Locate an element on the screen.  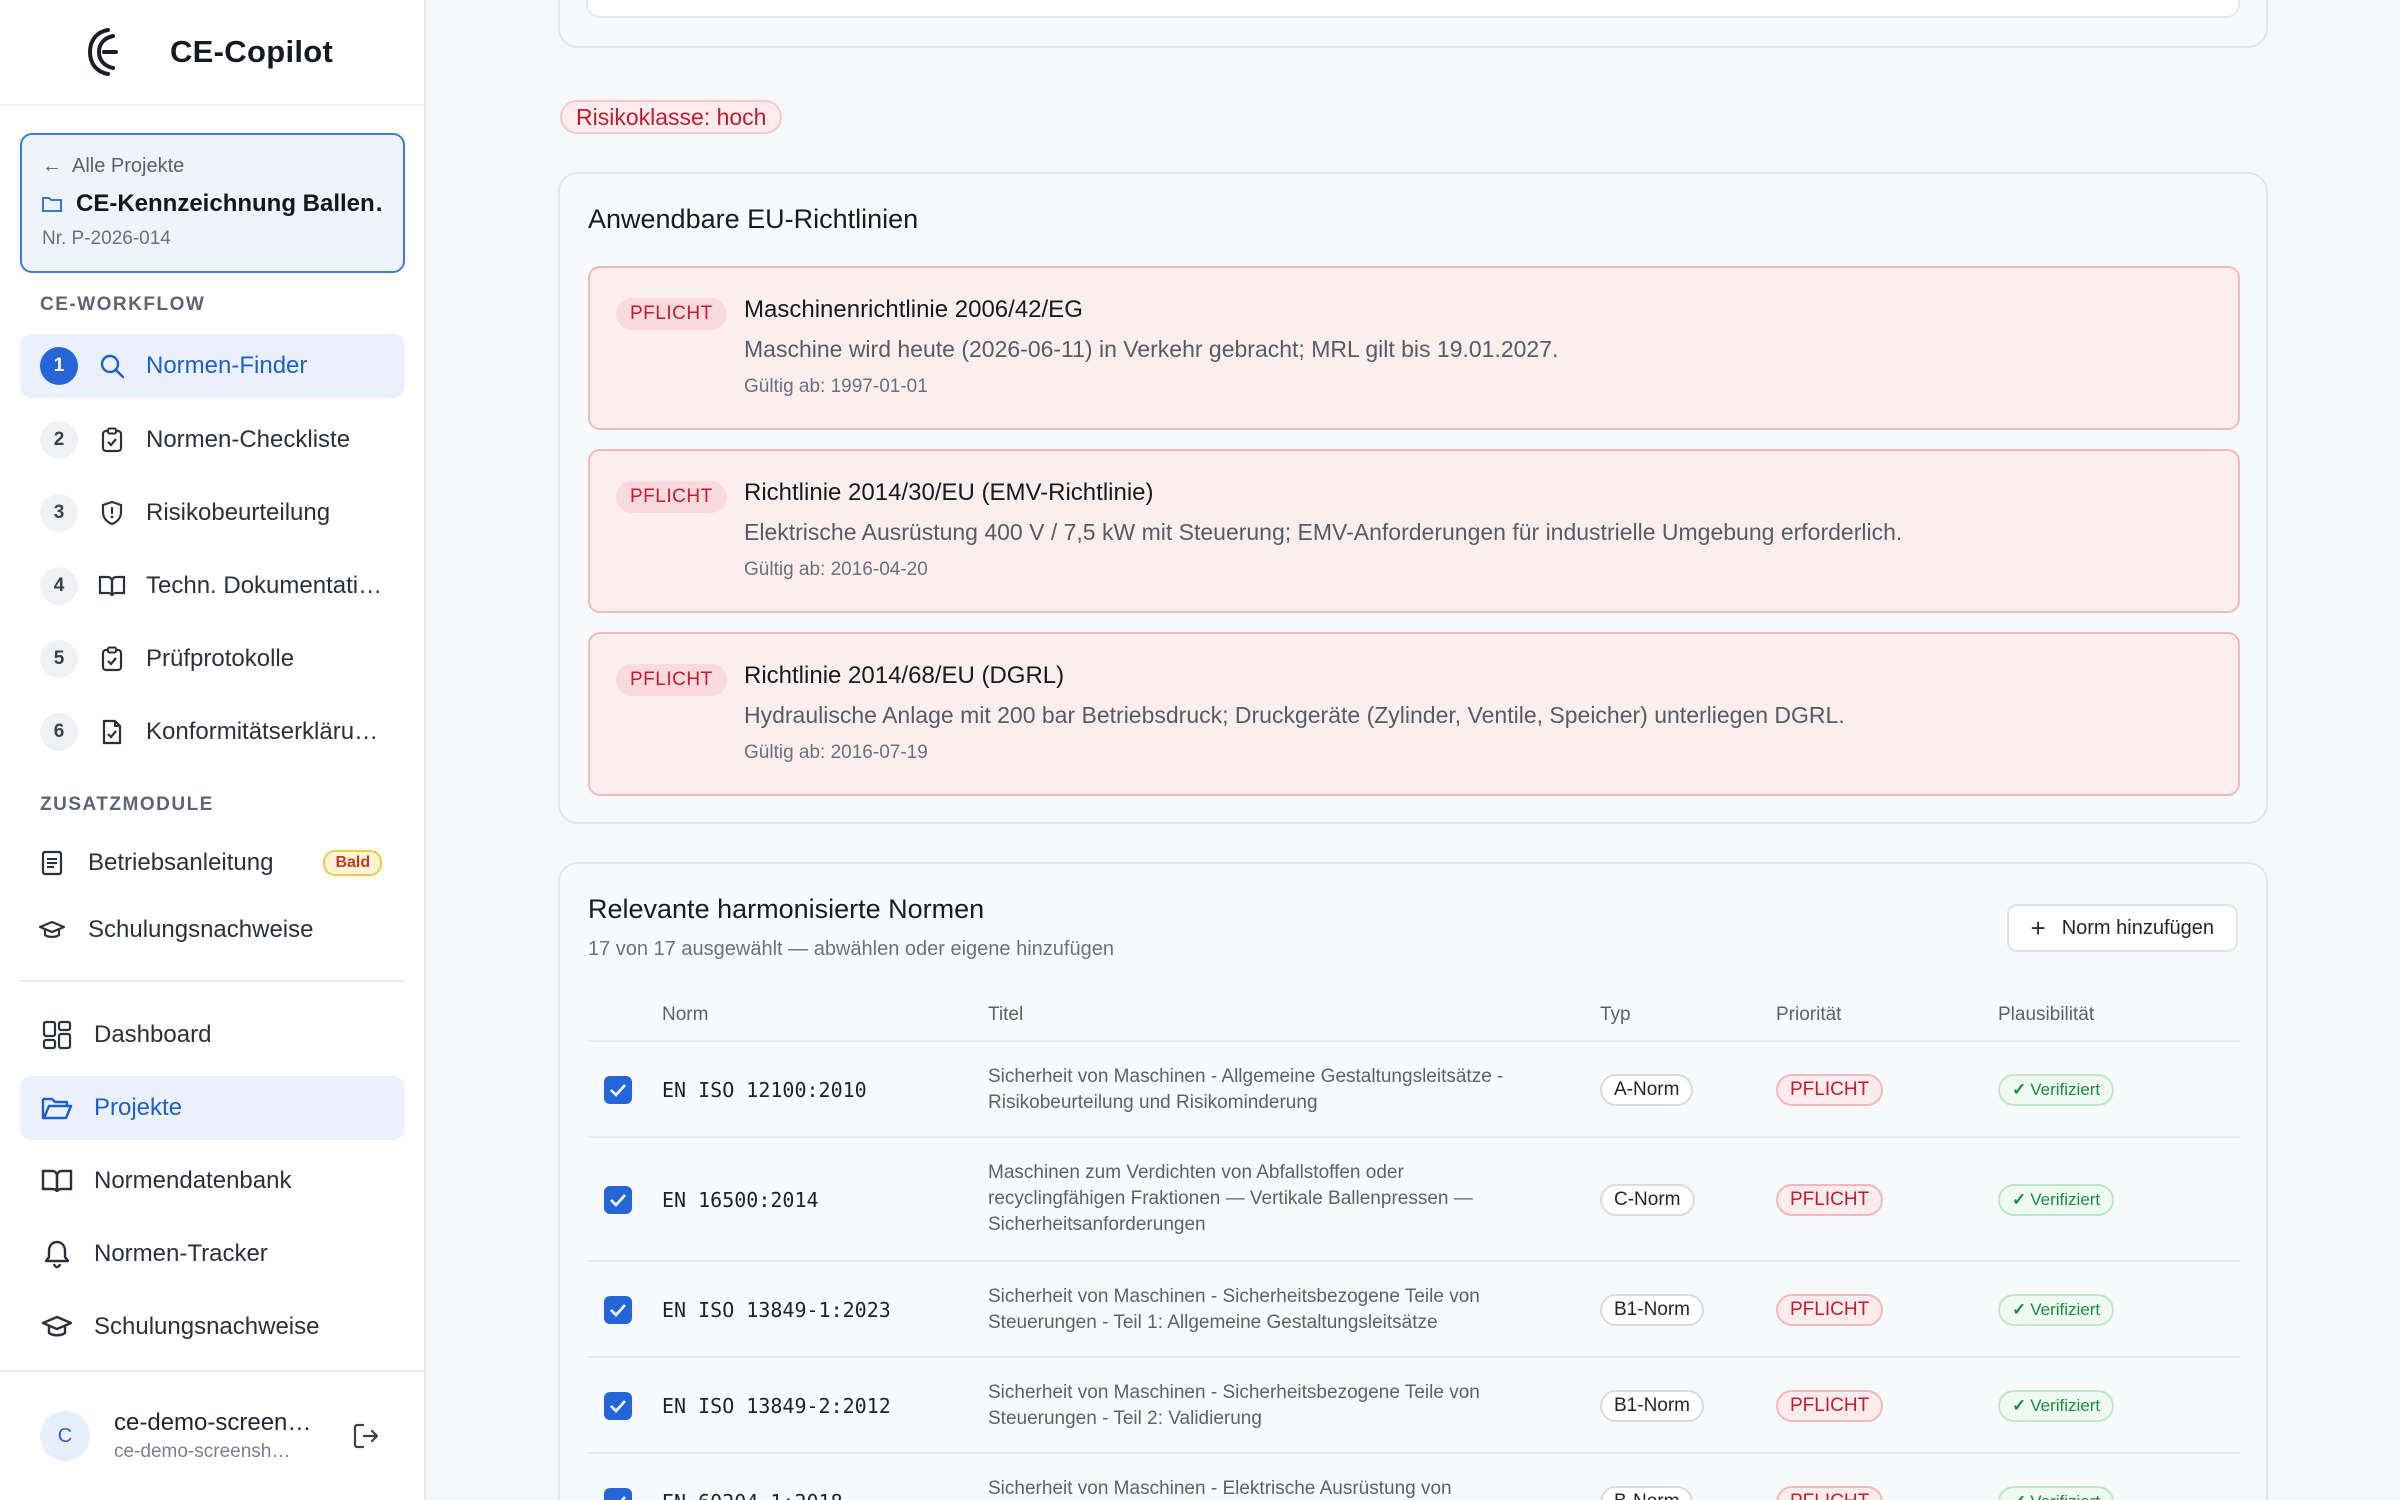
norm-type-badge: B-Norm is located at coordinates (1647, 1493).